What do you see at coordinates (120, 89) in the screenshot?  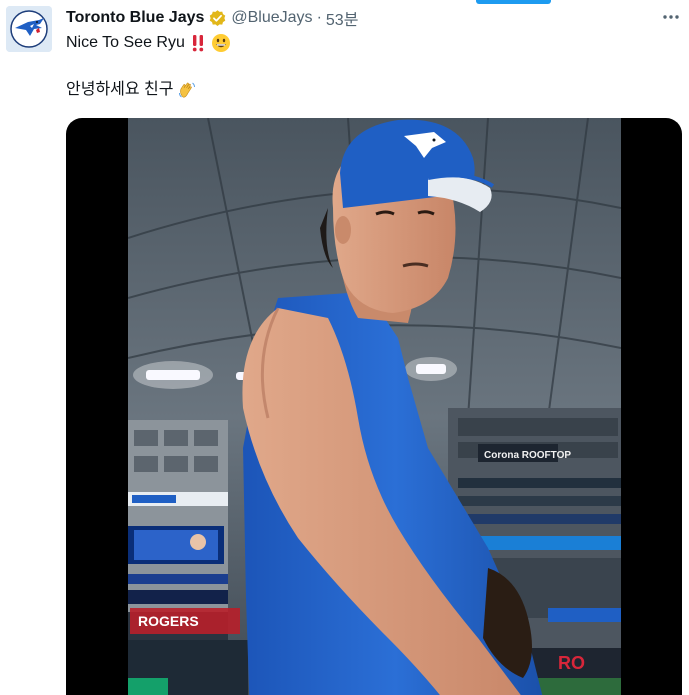 I see `tweet-text-korean: 안녕하세요 친구` at bounding box center [120, 89].